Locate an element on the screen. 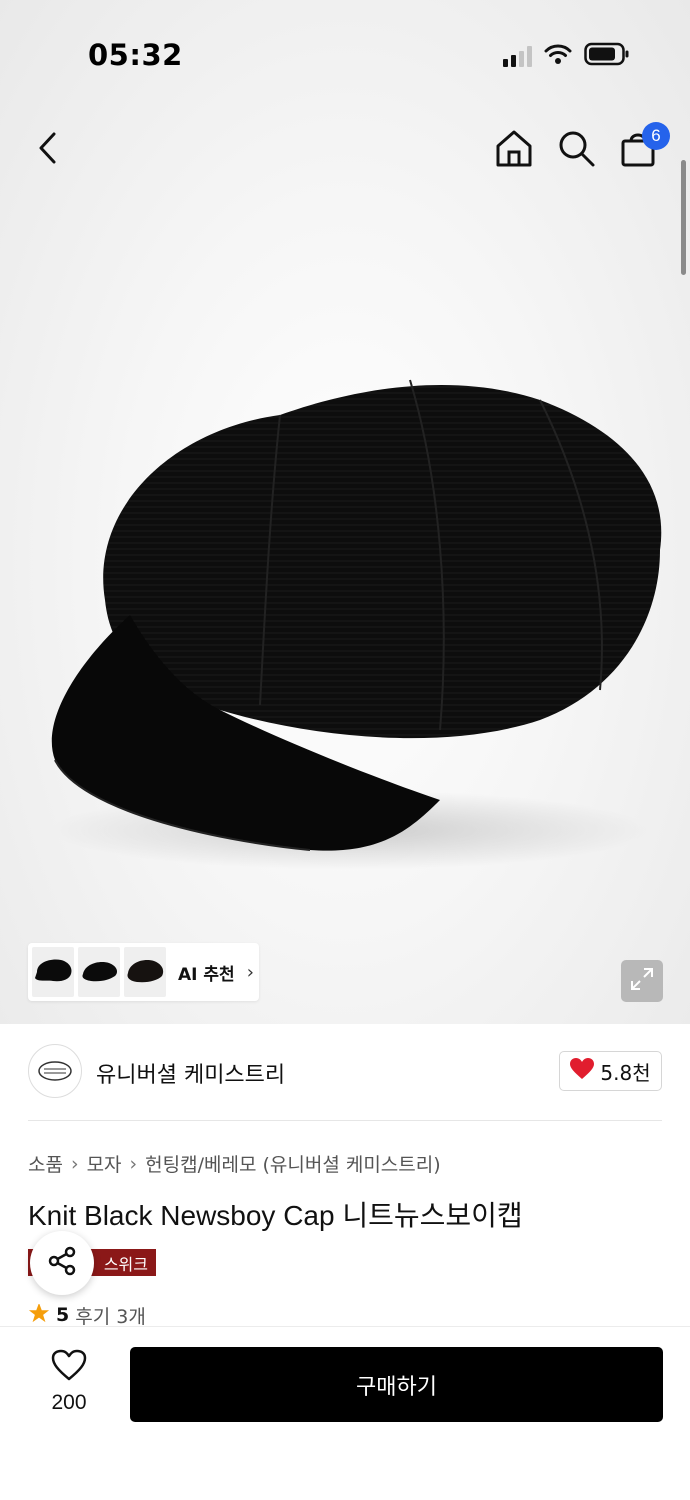 Image resolution: width=690 pixels, height=1500 pixels. back-button is located at coordinates (48, 150).